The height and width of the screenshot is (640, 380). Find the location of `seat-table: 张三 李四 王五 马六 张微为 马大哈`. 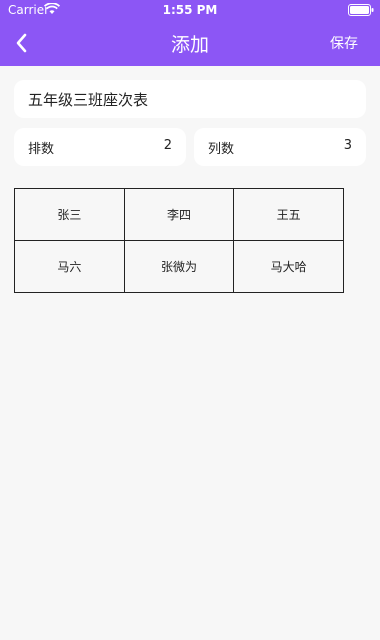

seat-table: 张三 李四 王五 马六 张微为 马大哈 is located at coordinates (179, 240).